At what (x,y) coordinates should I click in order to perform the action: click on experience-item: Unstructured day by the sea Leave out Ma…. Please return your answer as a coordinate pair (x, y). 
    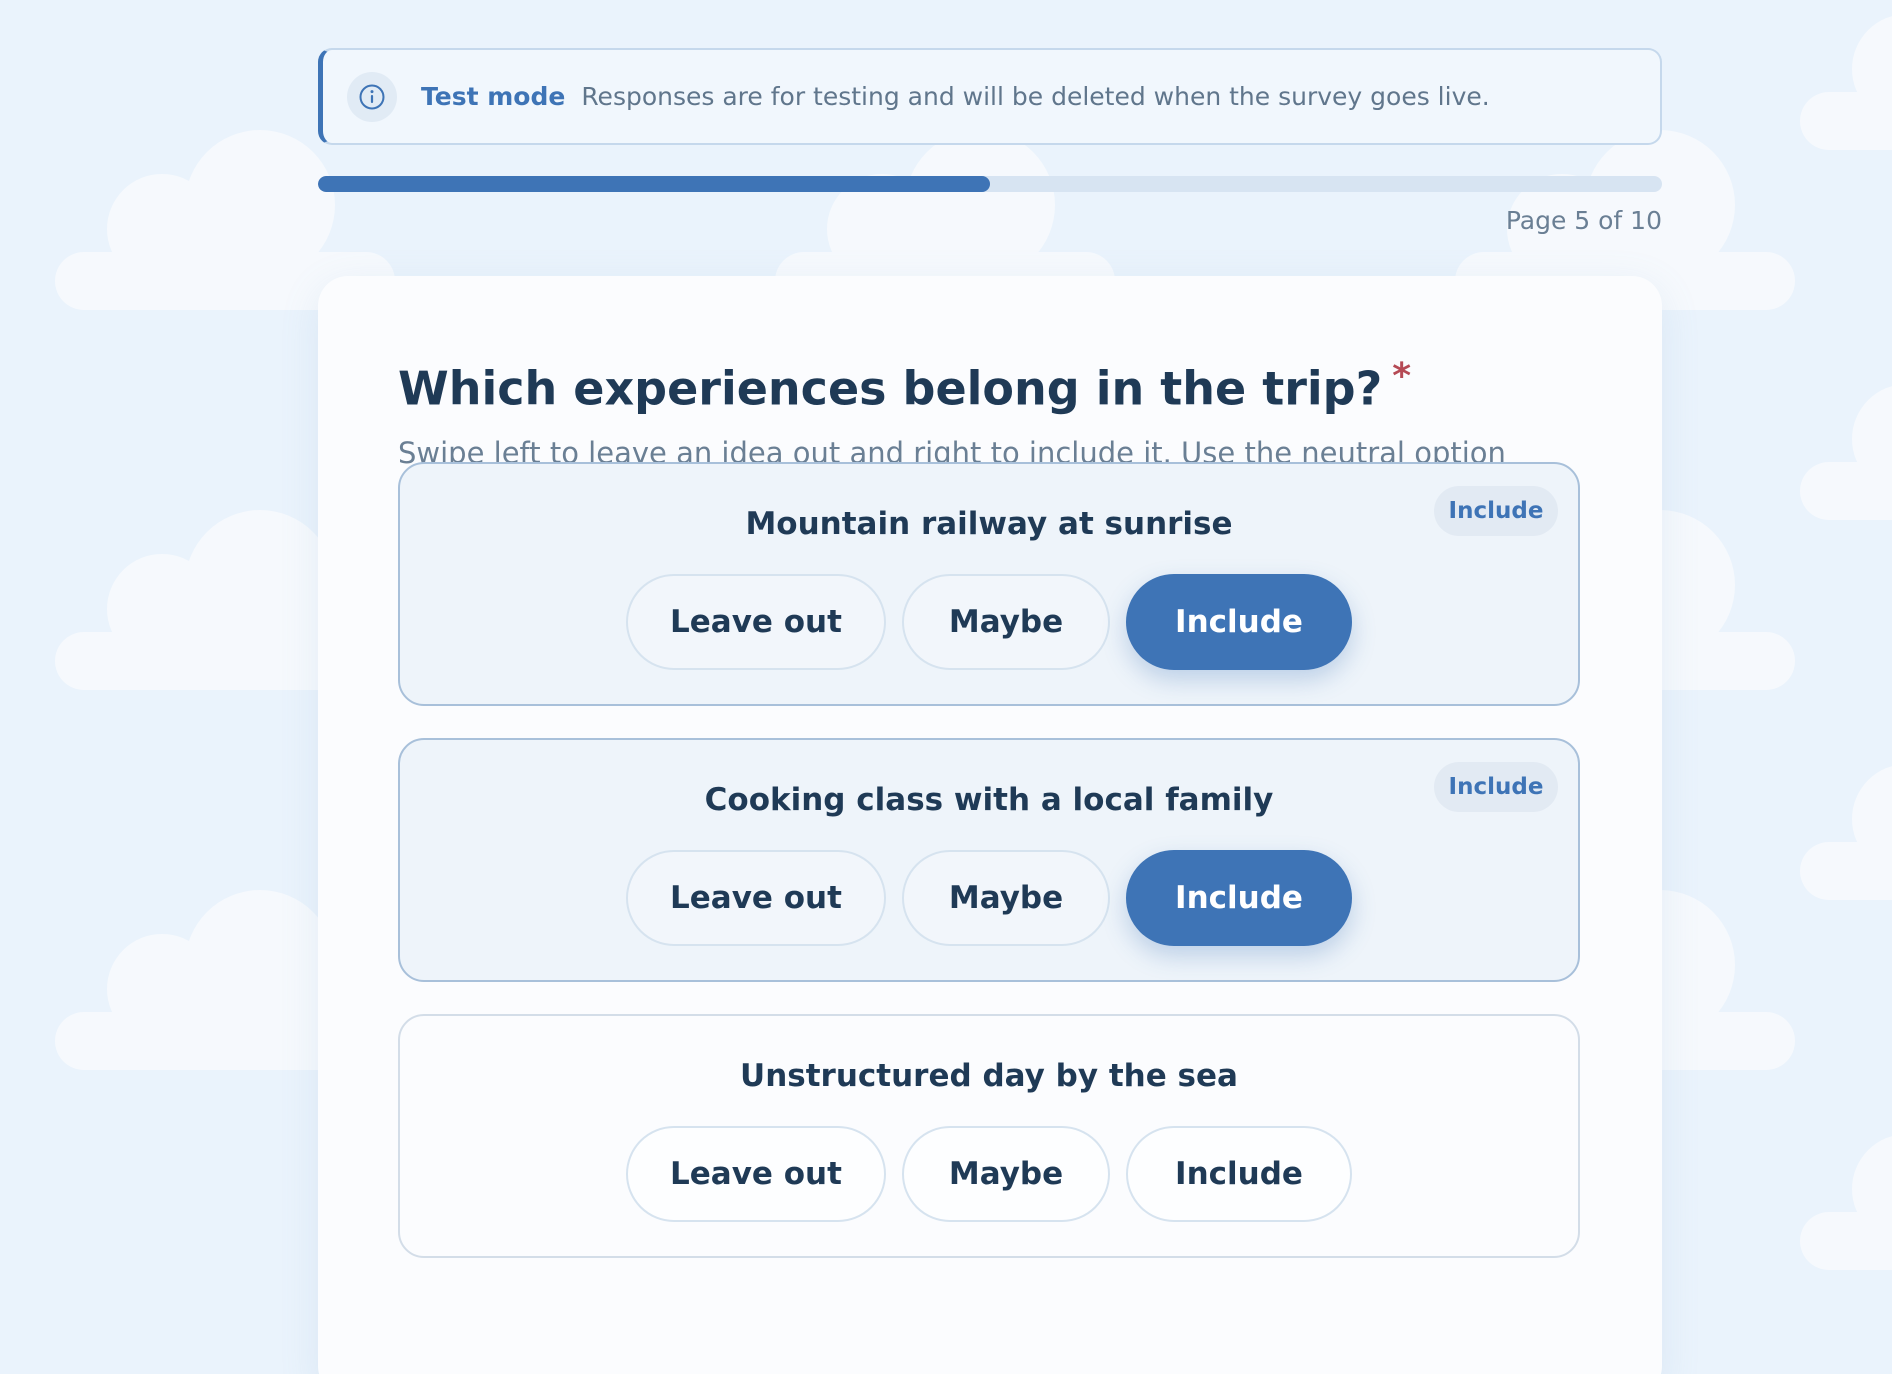
    Looking at the image, I should click on (989, 1136).